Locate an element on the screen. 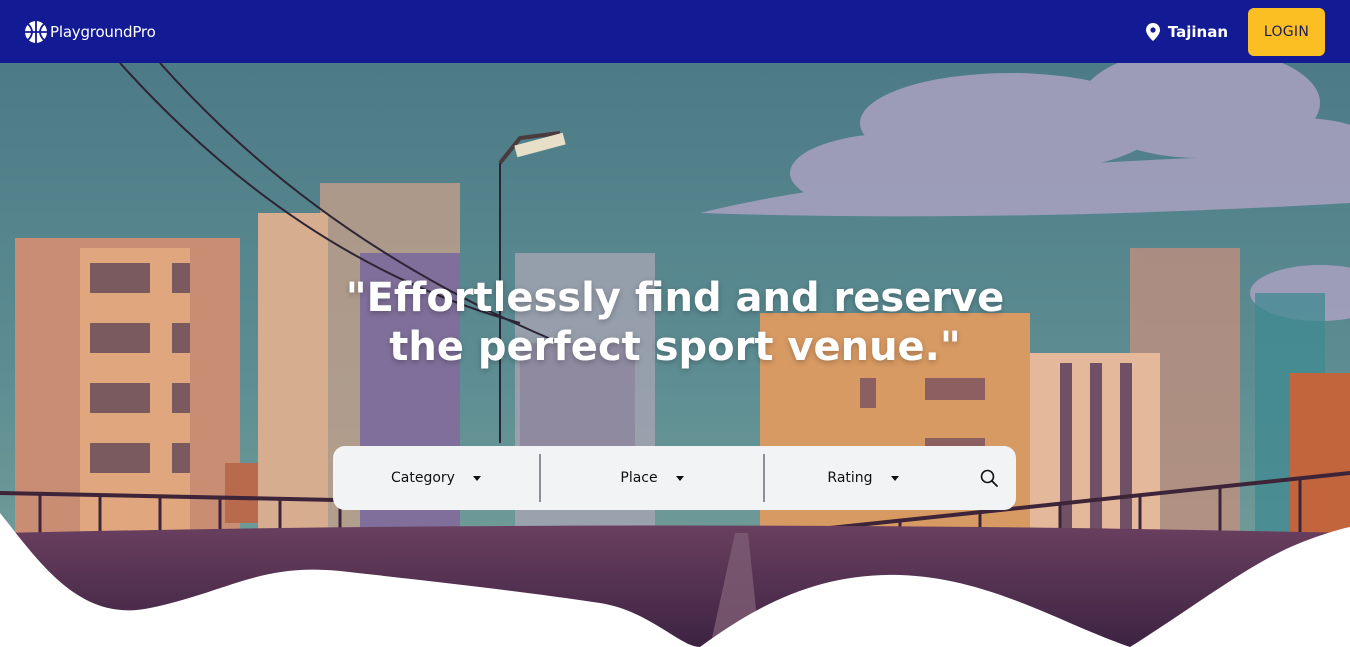 Image resolution: width=1350 pixels, height=647 pixels. category-dropdown-label: Category is located at coordinates (423, 478).